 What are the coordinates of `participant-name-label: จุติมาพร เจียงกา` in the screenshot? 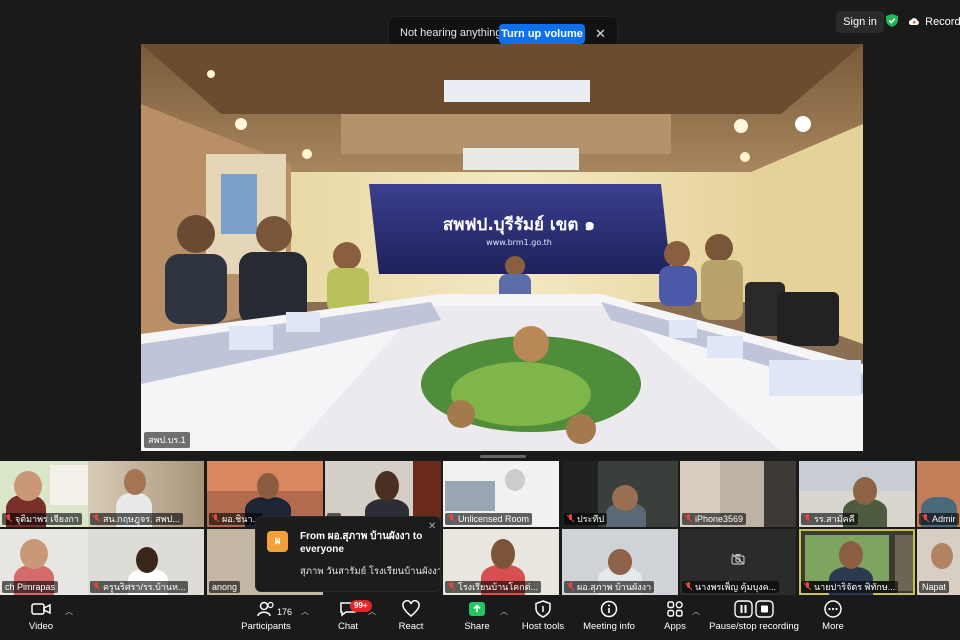 It's located at (42, 519).